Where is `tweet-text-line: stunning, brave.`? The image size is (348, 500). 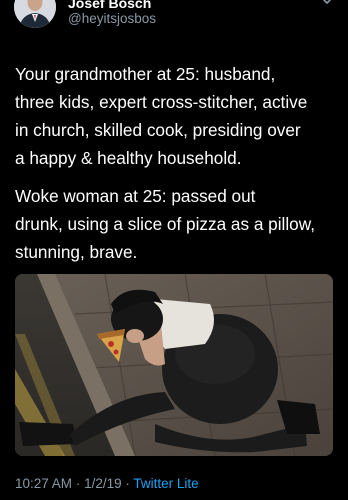 tweet-text-line: stunning, brave. is located at coordinates (76, 252).